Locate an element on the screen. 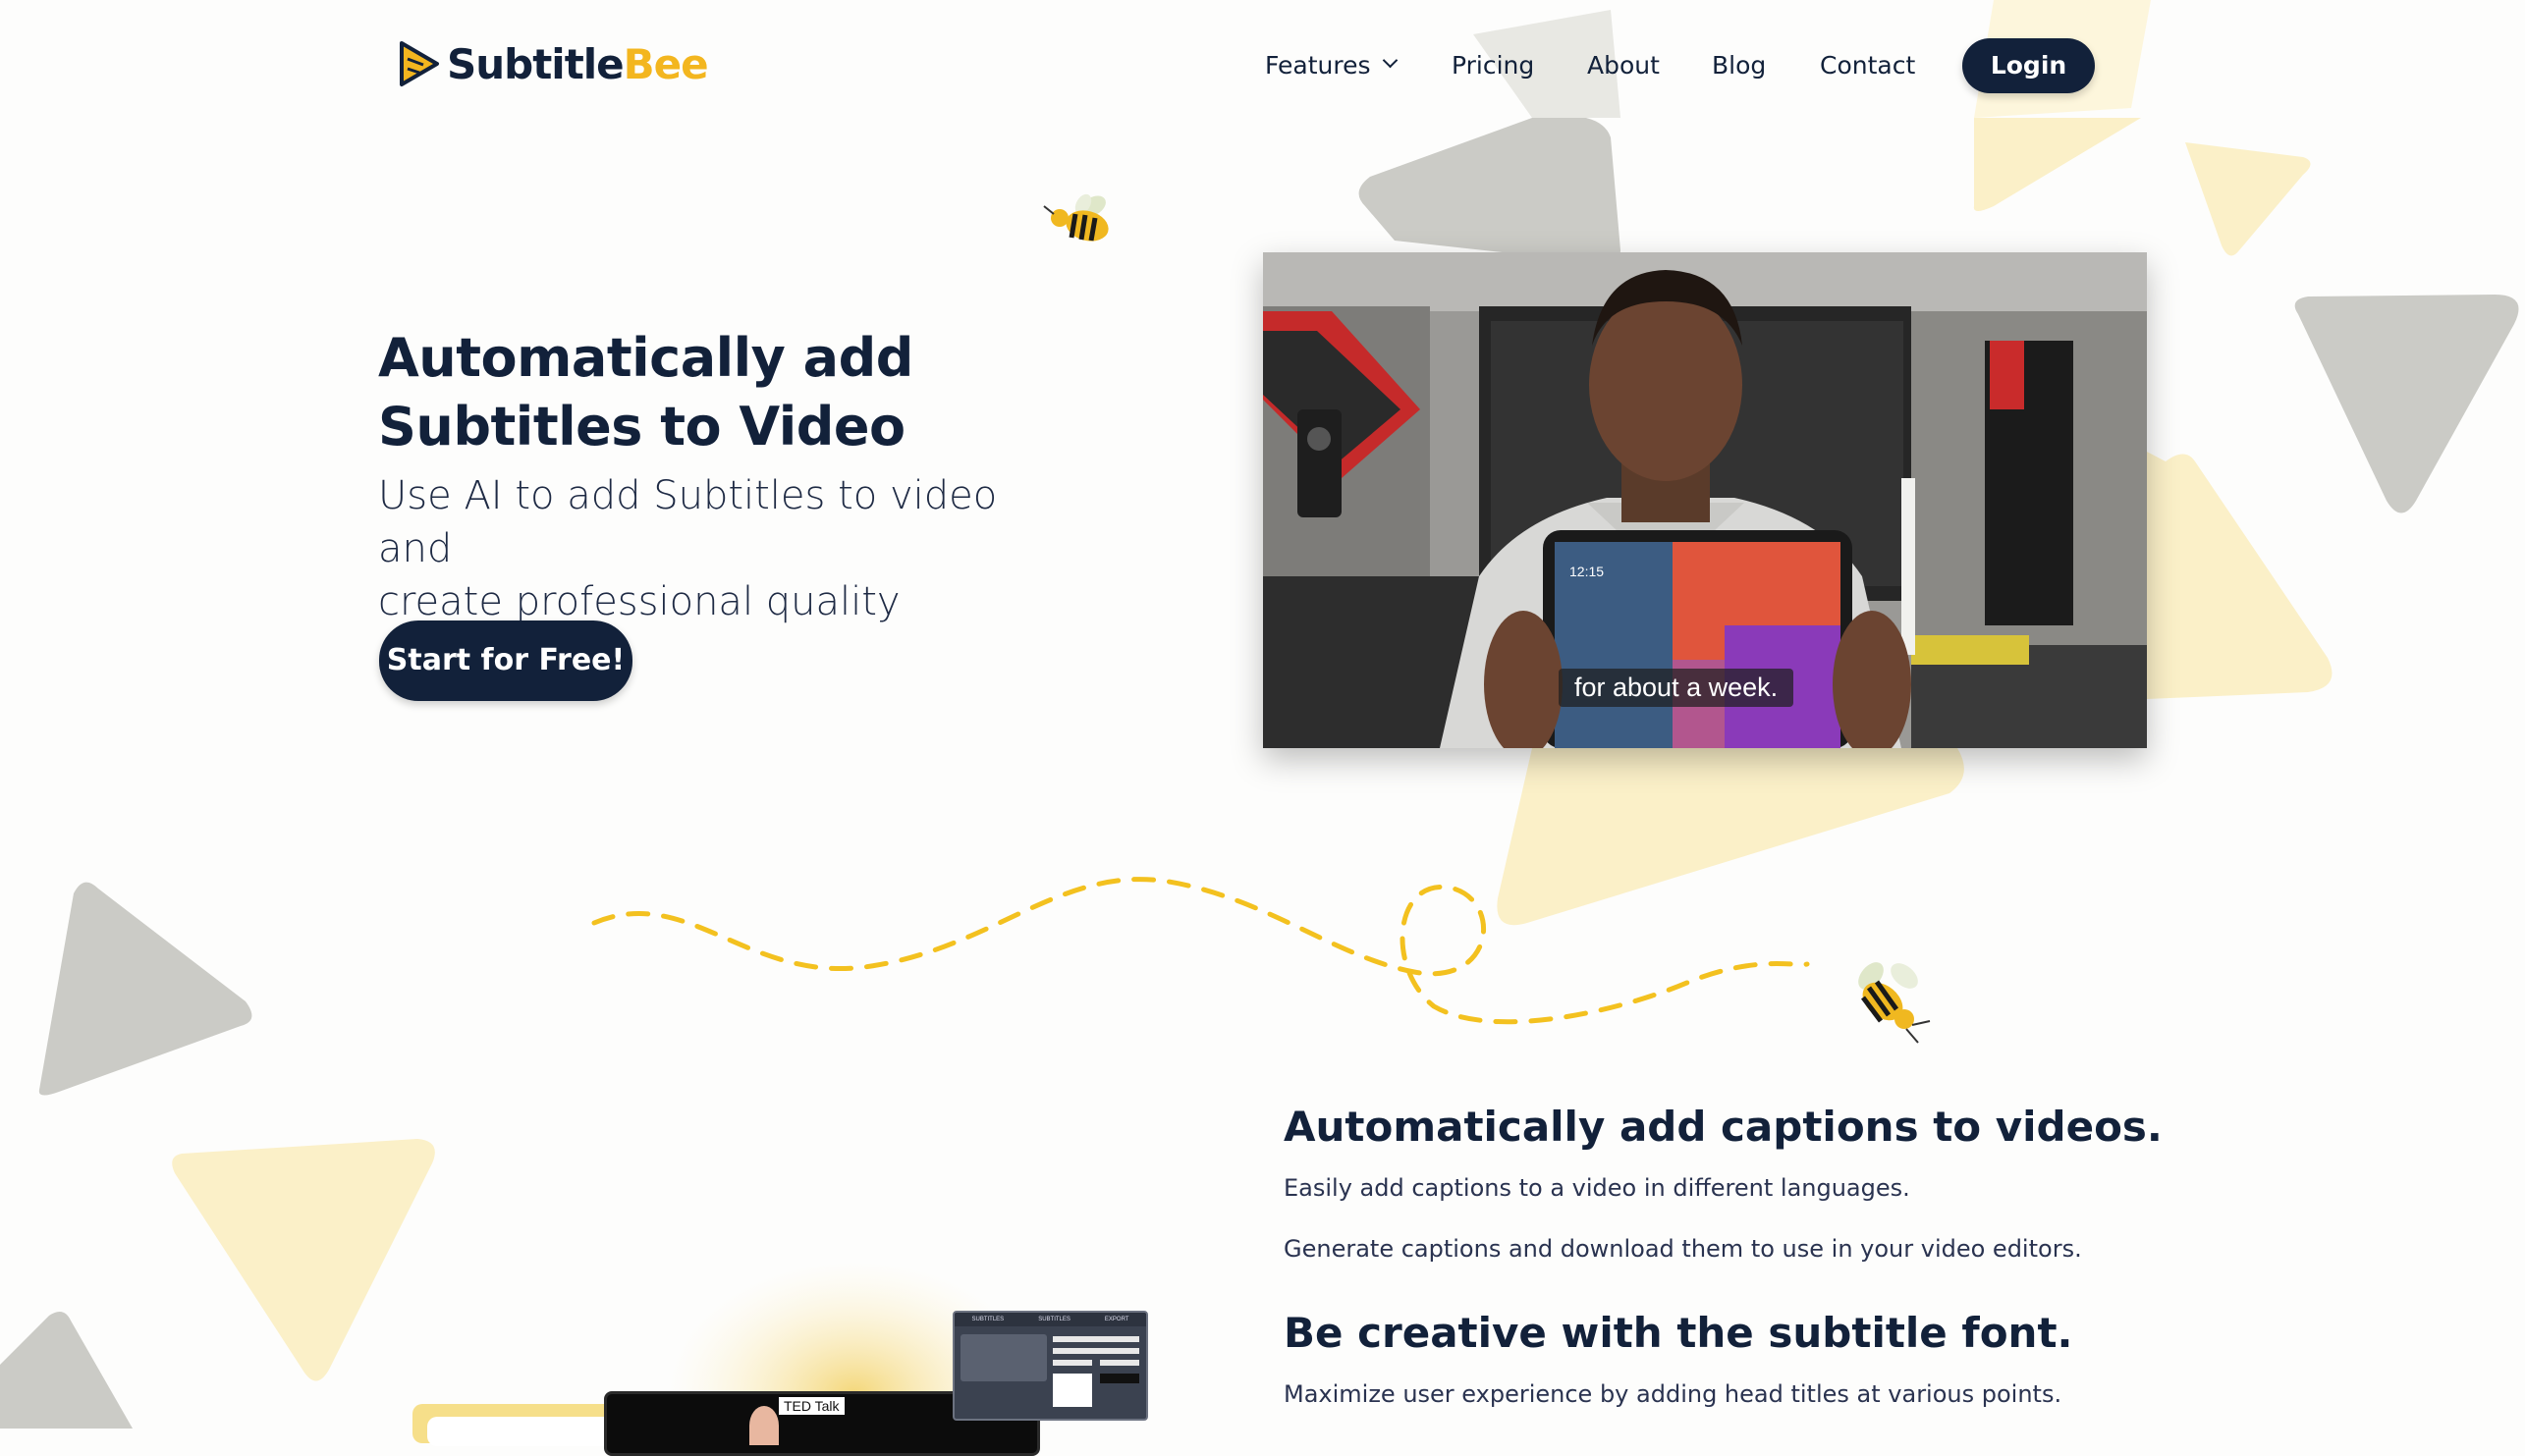 The width and height of the screenshot is (2525, 1456). logo: SubtitleBee is located at coordinates (553, 63).